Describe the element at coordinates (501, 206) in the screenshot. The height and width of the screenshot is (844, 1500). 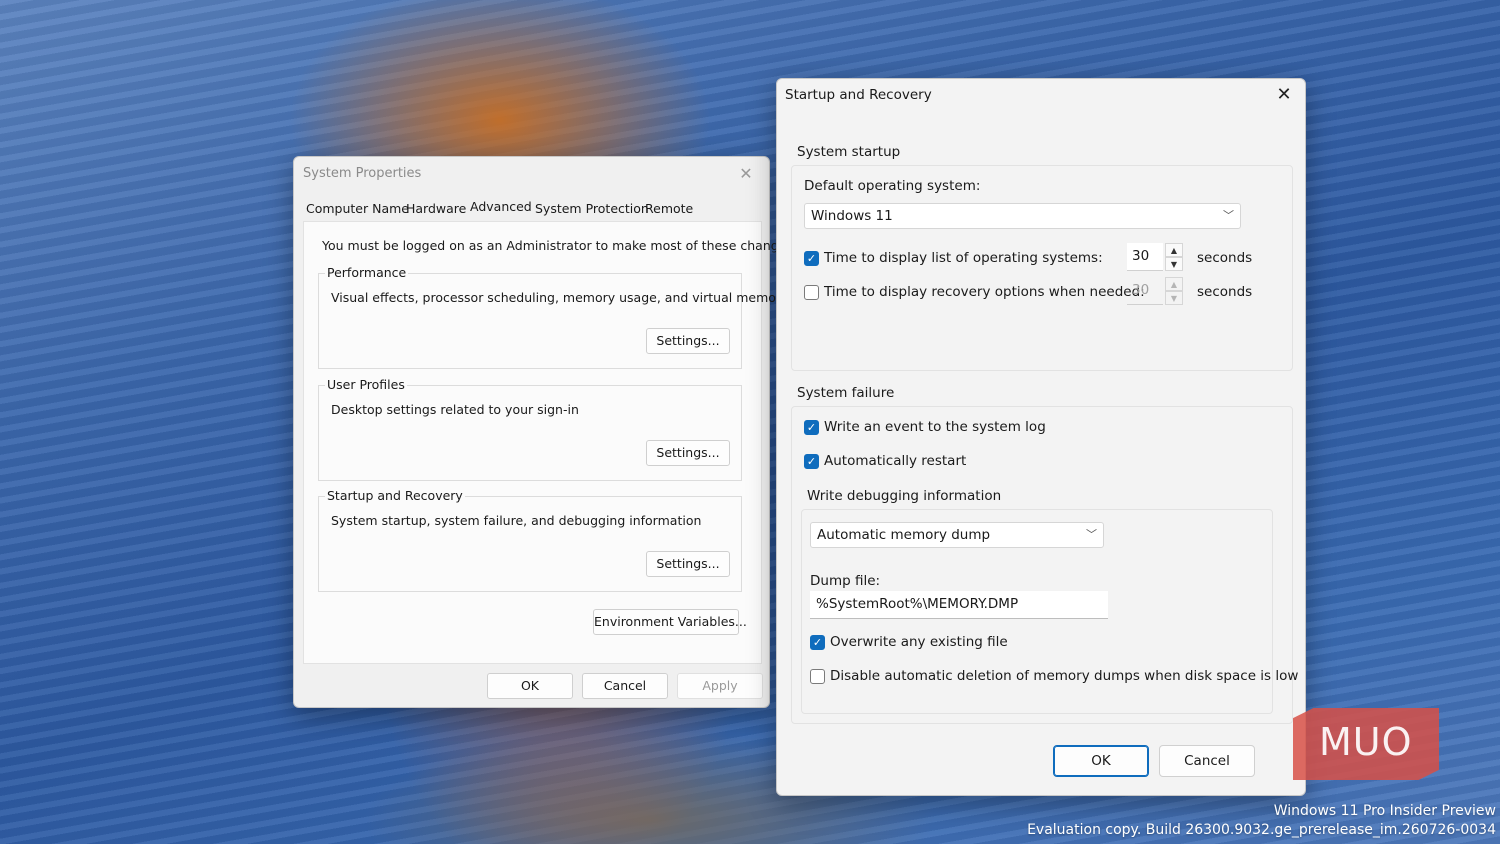
I see `tab-advanced: Advanced` at that location.